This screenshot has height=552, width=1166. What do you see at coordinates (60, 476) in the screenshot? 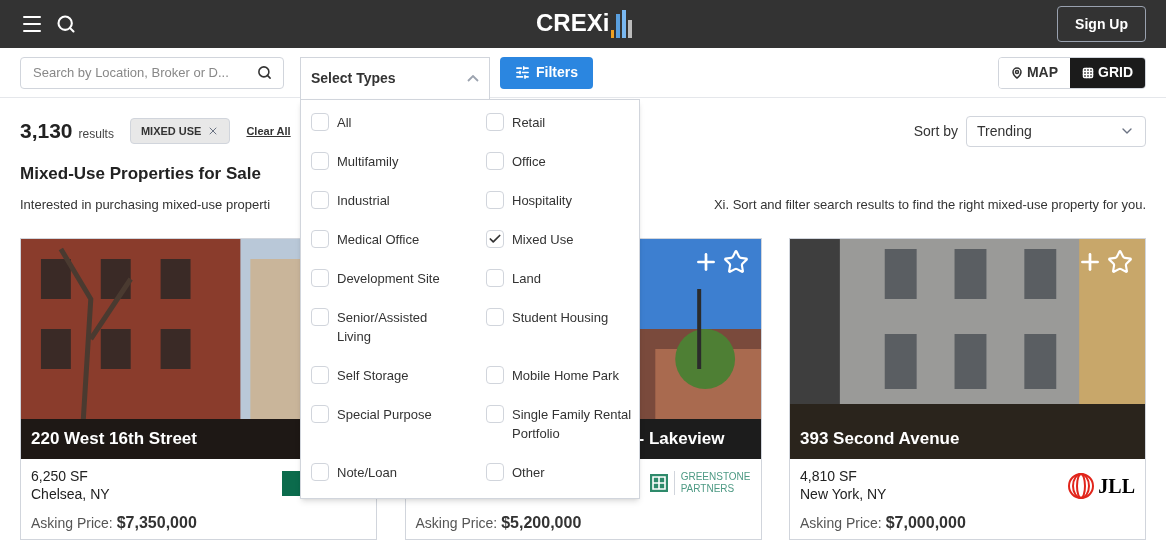
I see `property-size: 6,250 SF` at bounding box center [60, 476].